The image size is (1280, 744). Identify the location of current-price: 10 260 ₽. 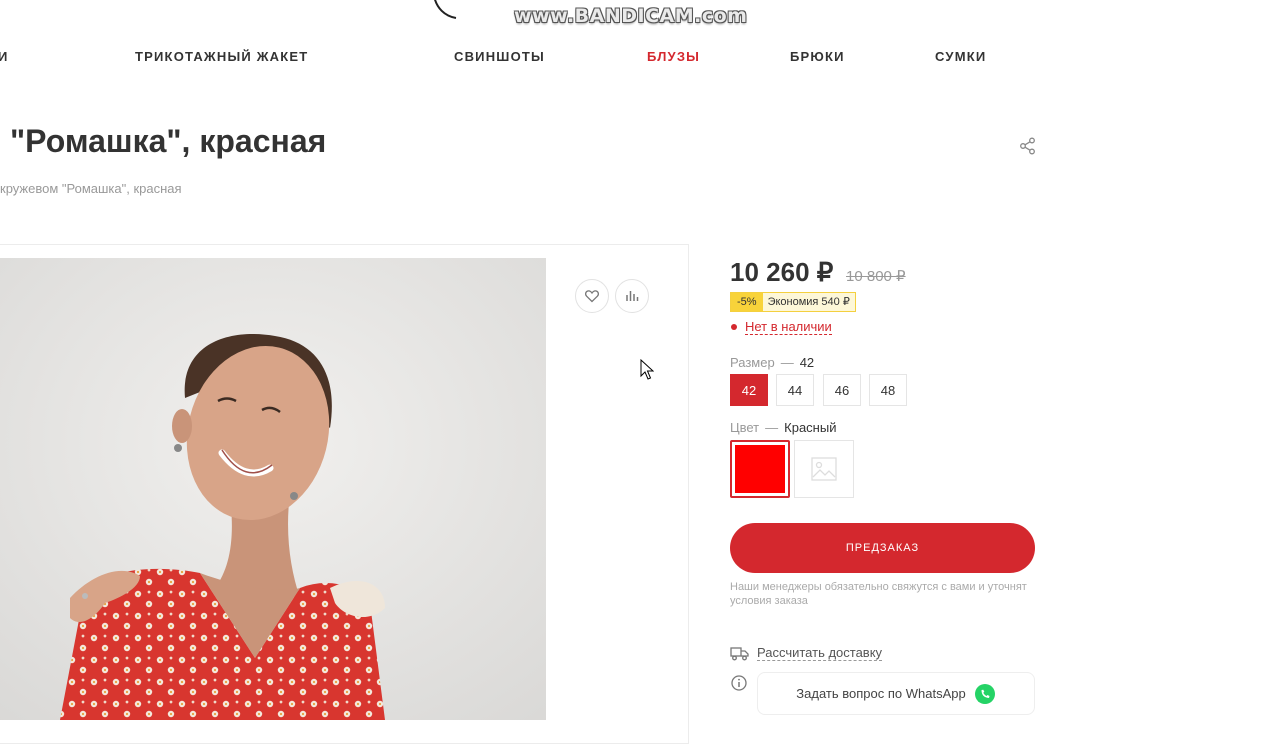
(782, 272).